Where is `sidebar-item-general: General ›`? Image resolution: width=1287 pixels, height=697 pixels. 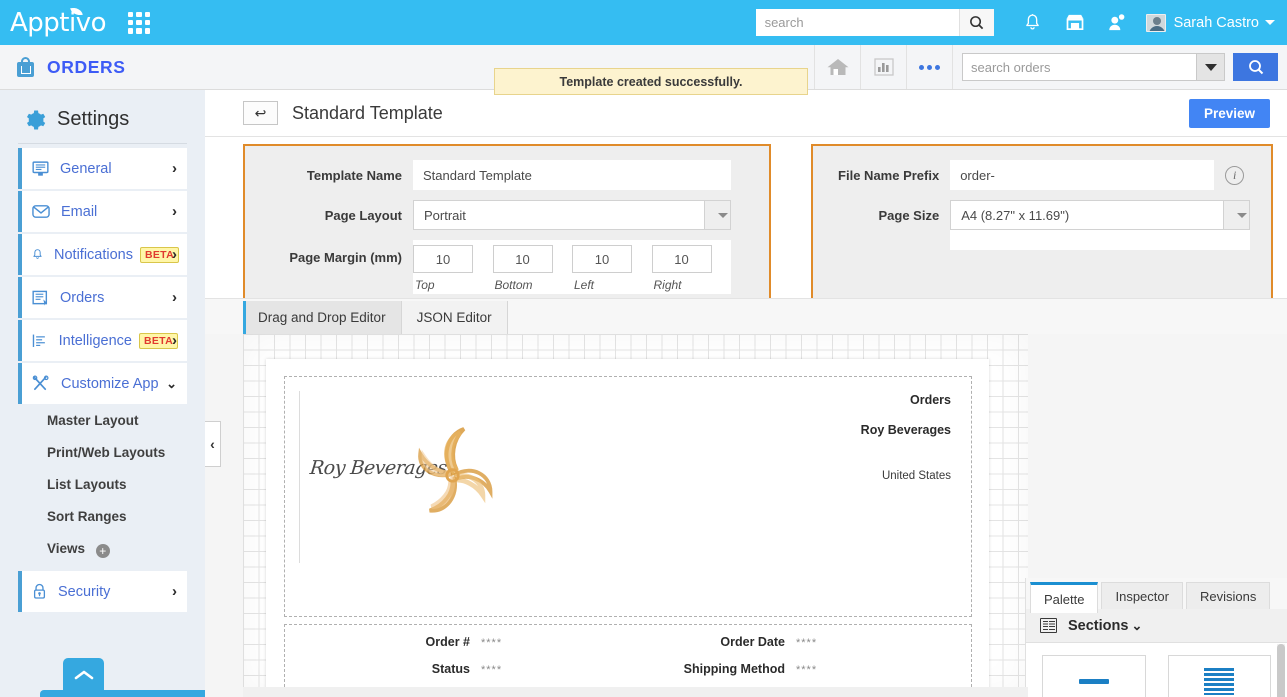 sidebar-item-general: General › is located at coordinates (102, 168).